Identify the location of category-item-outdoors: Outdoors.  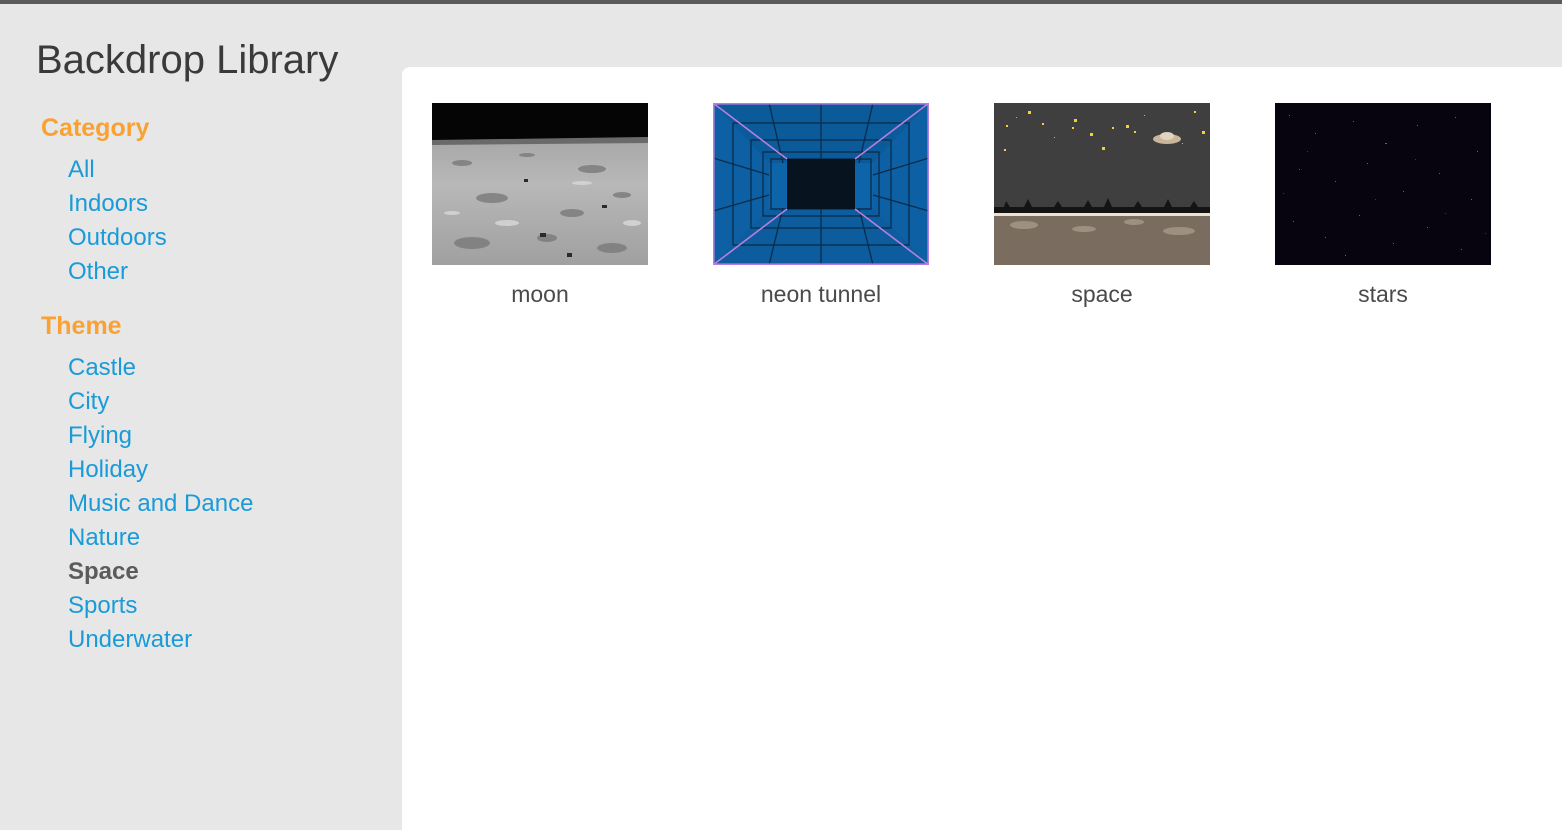
(117, 238).